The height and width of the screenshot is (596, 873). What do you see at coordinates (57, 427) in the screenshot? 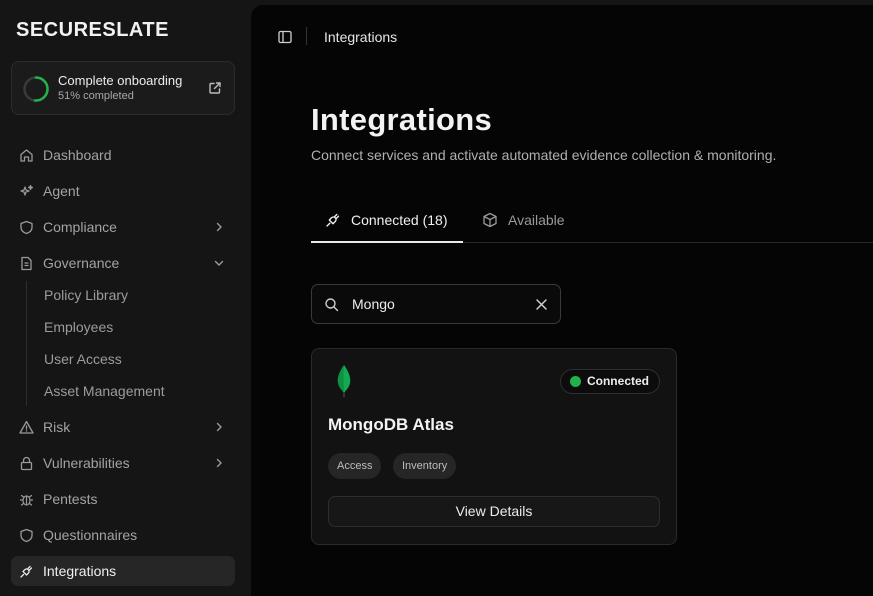
I see `sidebar-item-label: Risk` at bounding box center [57, 427].